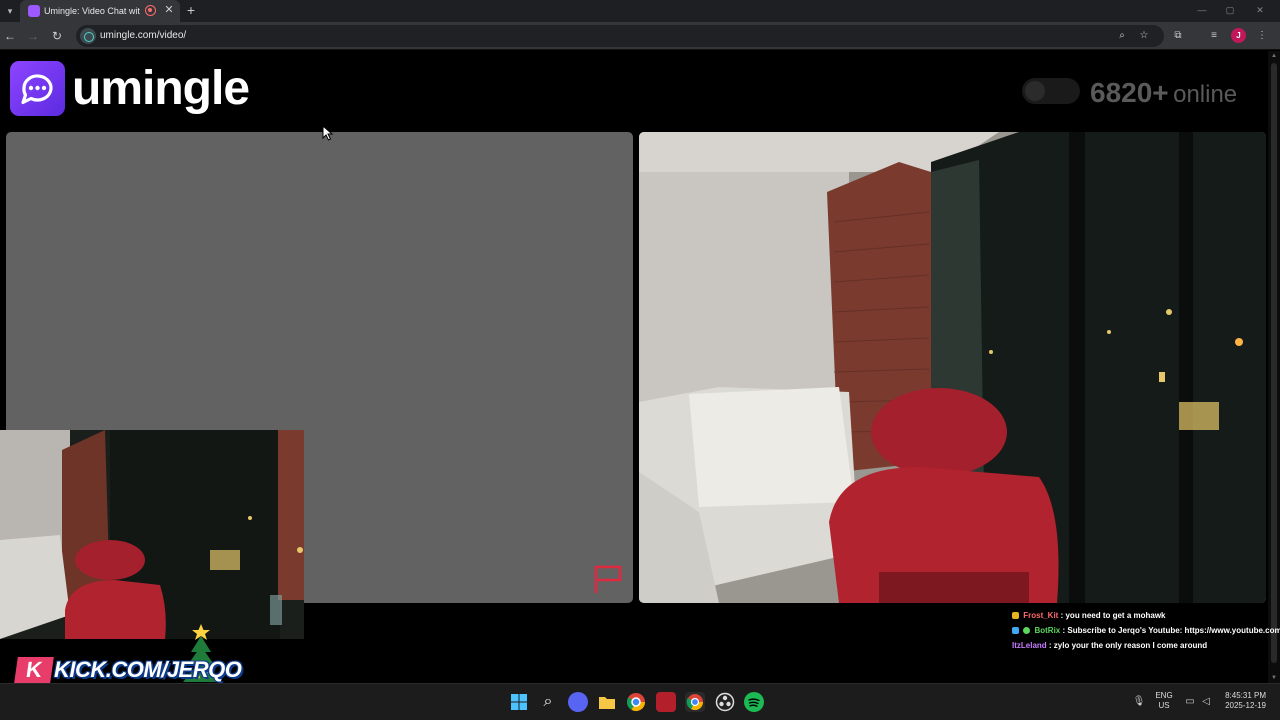  Describe the element at coordinates (10, 36) in the screenshot. I see `back-arrow-icon: ←` at that location.